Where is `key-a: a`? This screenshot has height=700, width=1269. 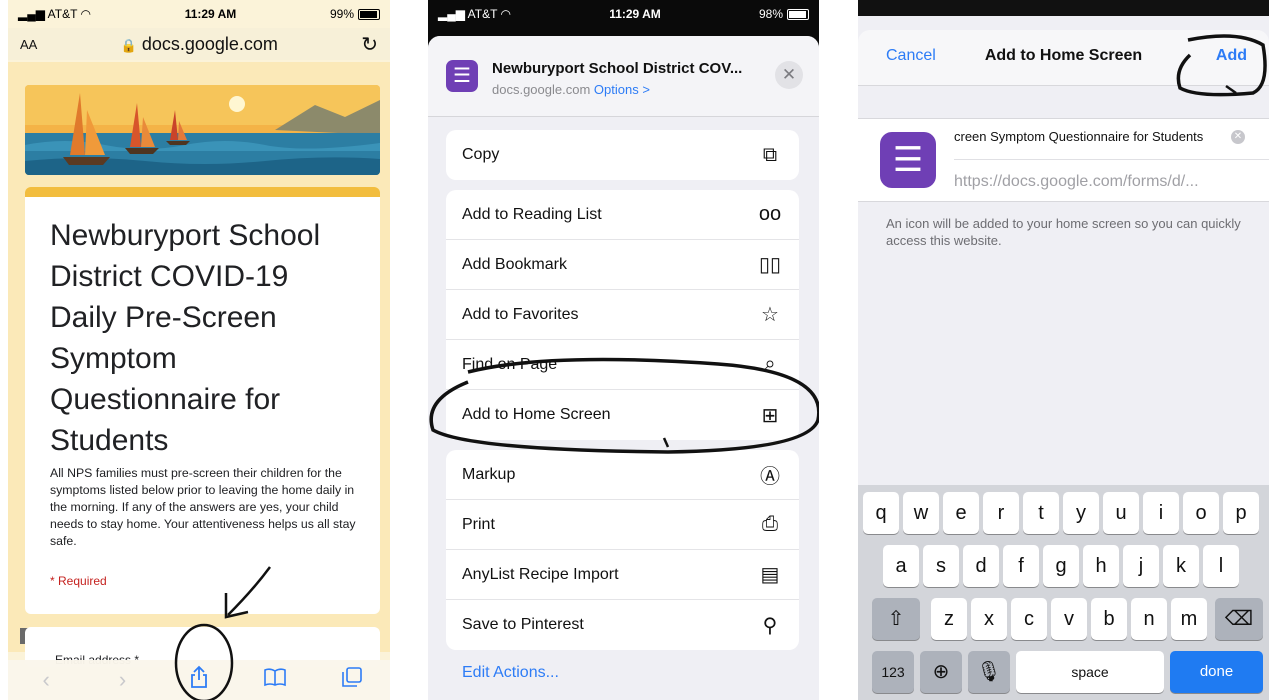
key-a: a is located at coordinates (901, 566).